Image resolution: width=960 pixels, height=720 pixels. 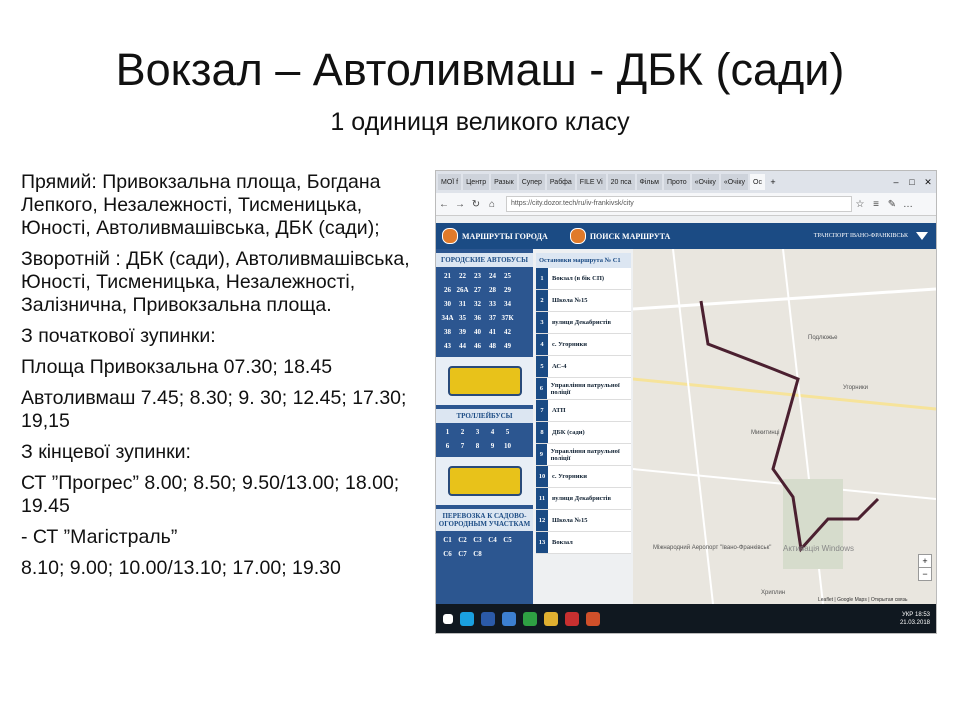 I want to click on stop-row: 8 ДБК (сади), so click(x=583, y=433).